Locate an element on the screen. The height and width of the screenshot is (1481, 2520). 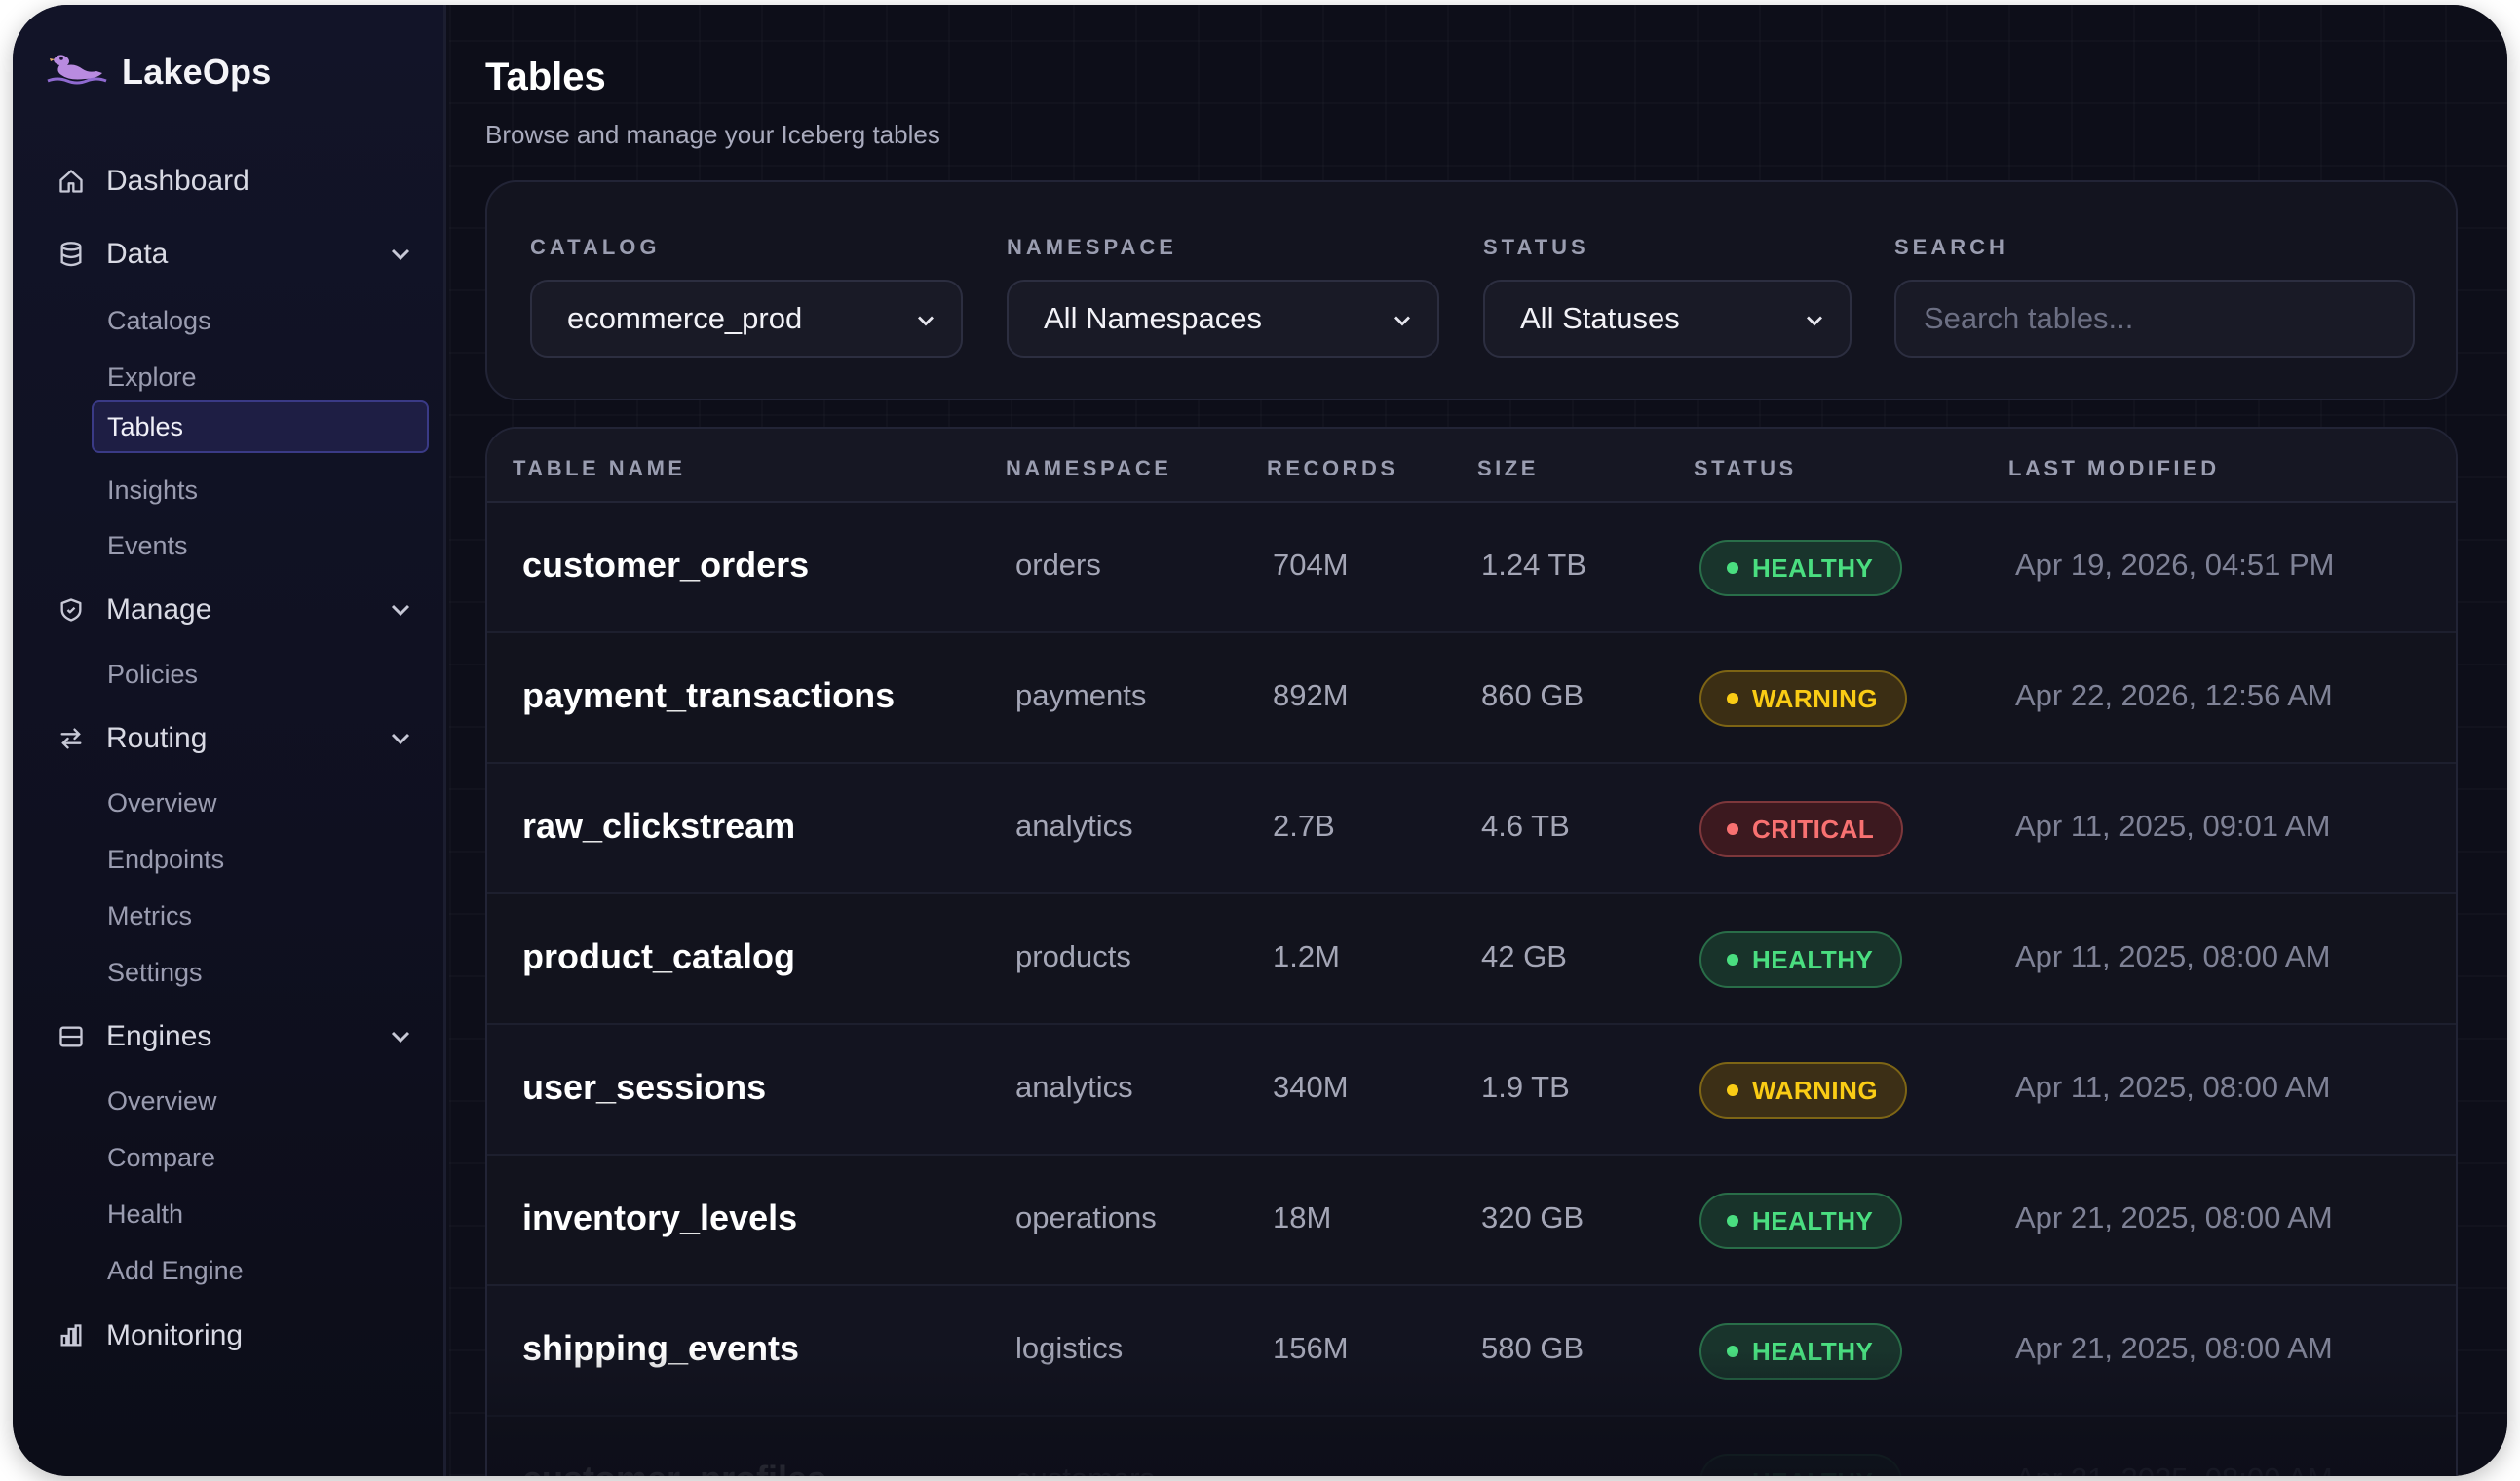
brand: LakeOps is located at coordinates (158, 72).